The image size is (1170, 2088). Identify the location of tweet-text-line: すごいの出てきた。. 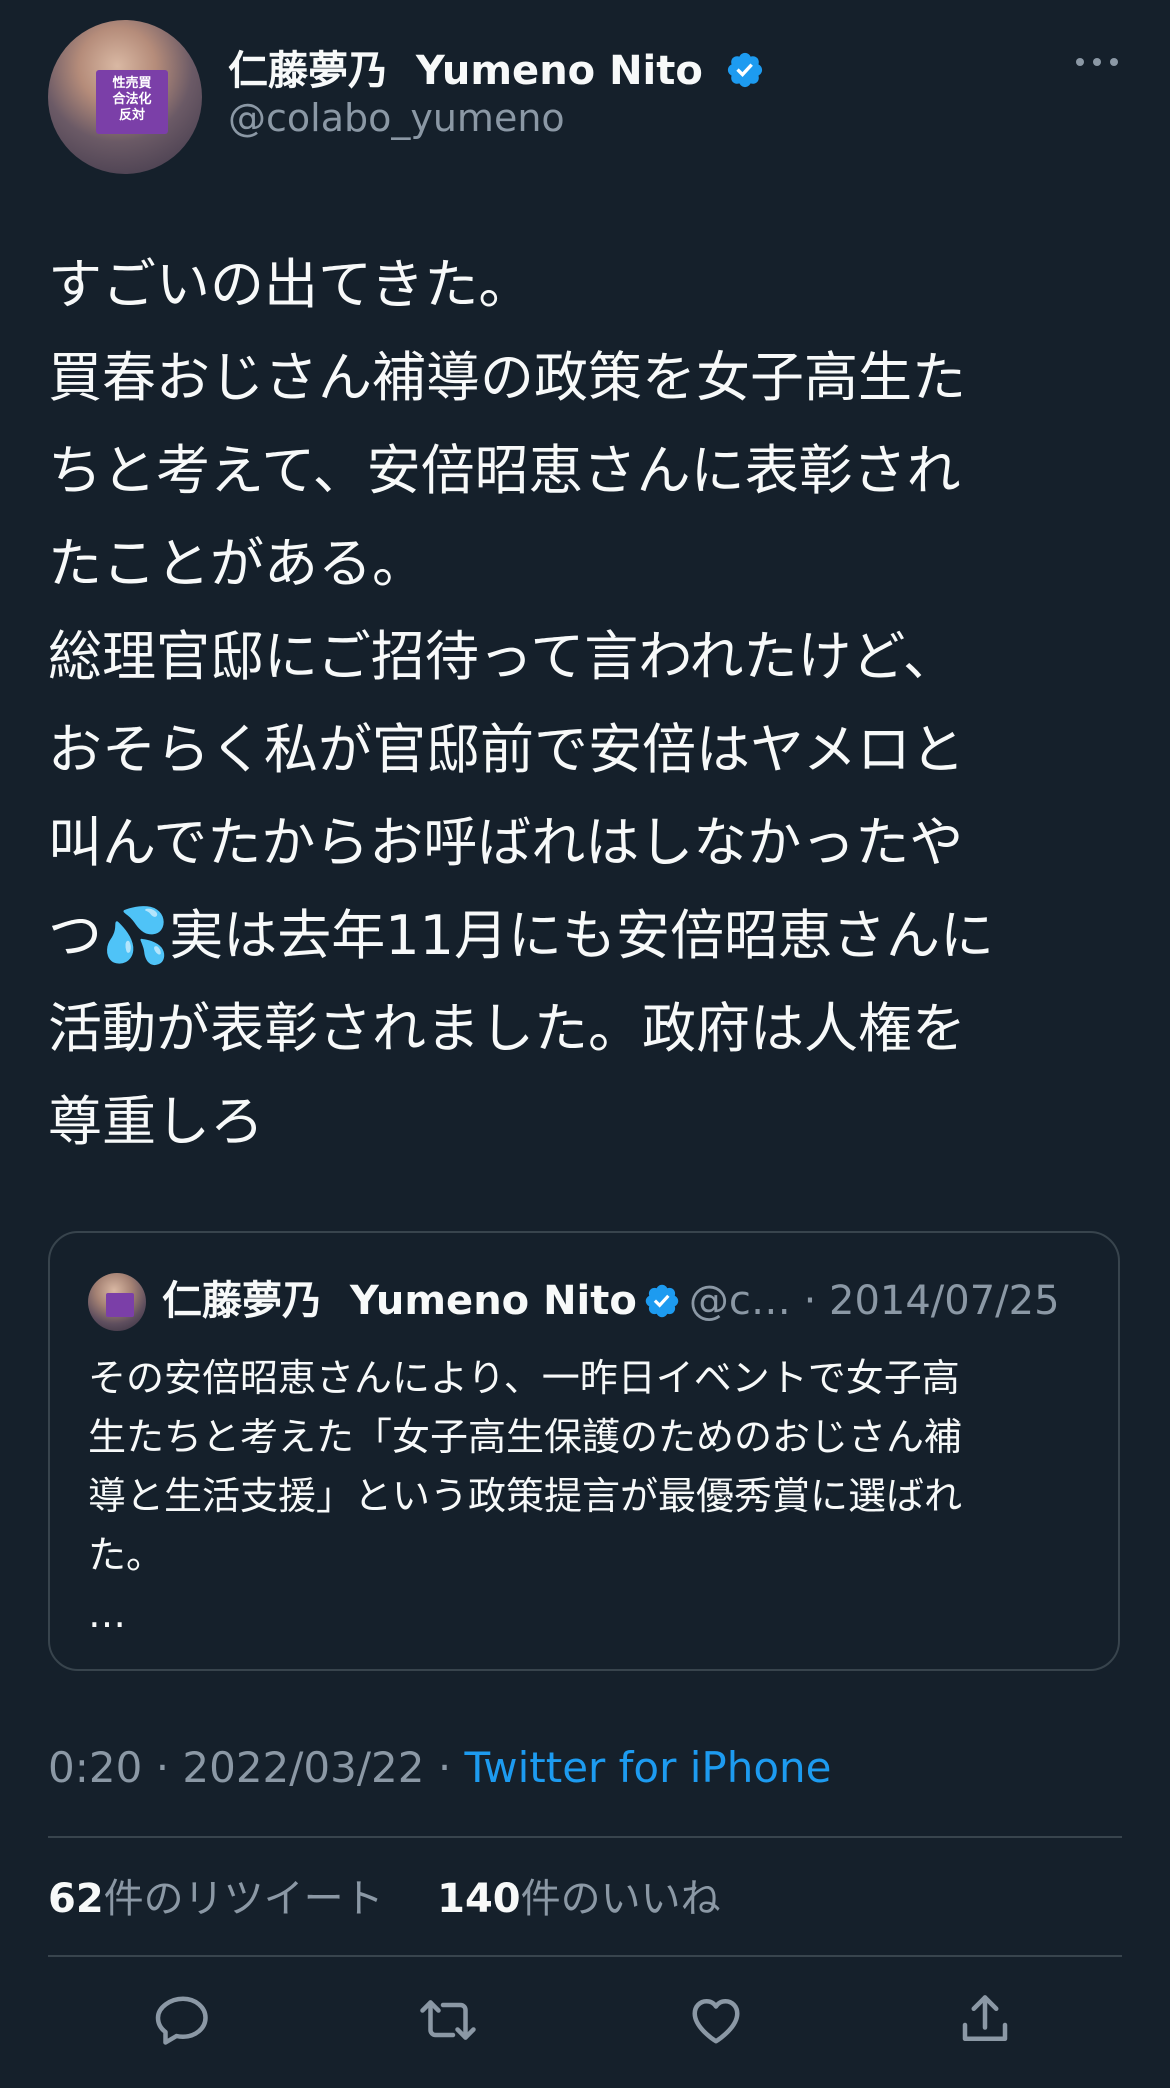
(290, 284).